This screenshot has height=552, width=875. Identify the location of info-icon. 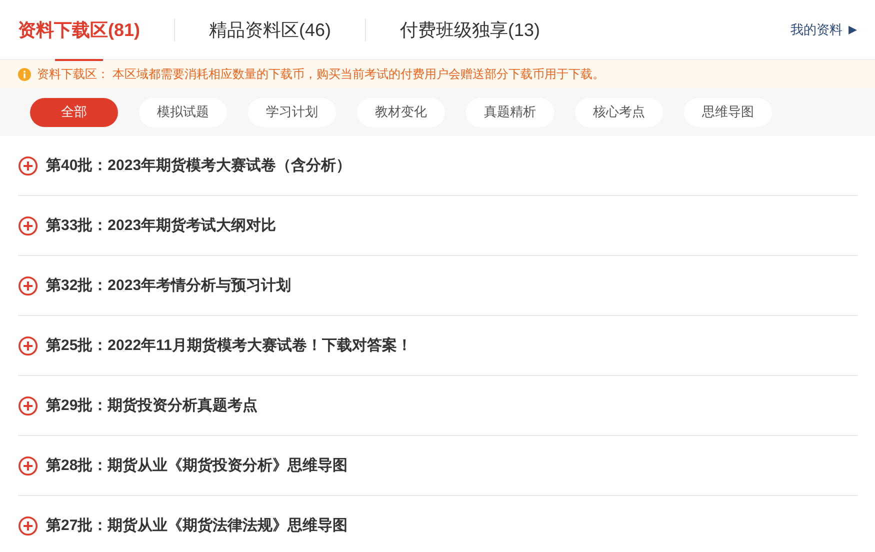
(24, 74).